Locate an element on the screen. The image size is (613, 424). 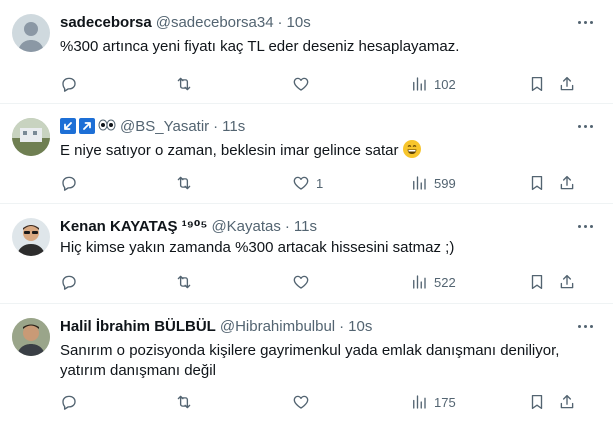
default-avatar-icon is located at coordinates (31, 33).